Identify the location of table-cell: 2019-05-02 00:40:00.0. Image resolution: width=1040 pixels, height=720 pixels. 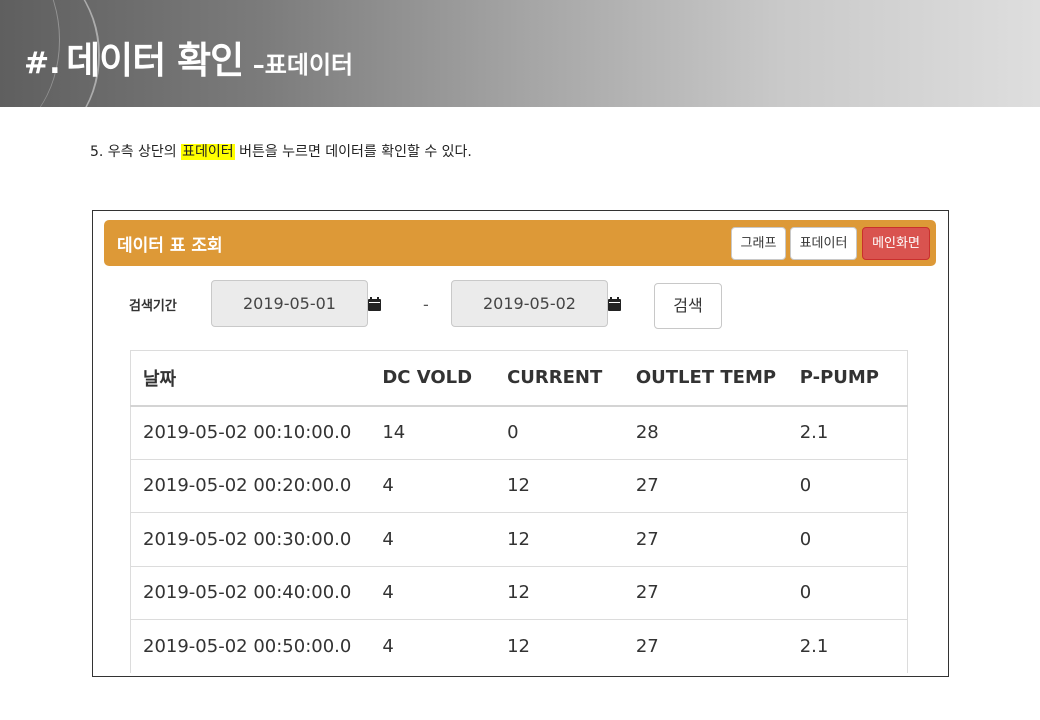
(250, 592).